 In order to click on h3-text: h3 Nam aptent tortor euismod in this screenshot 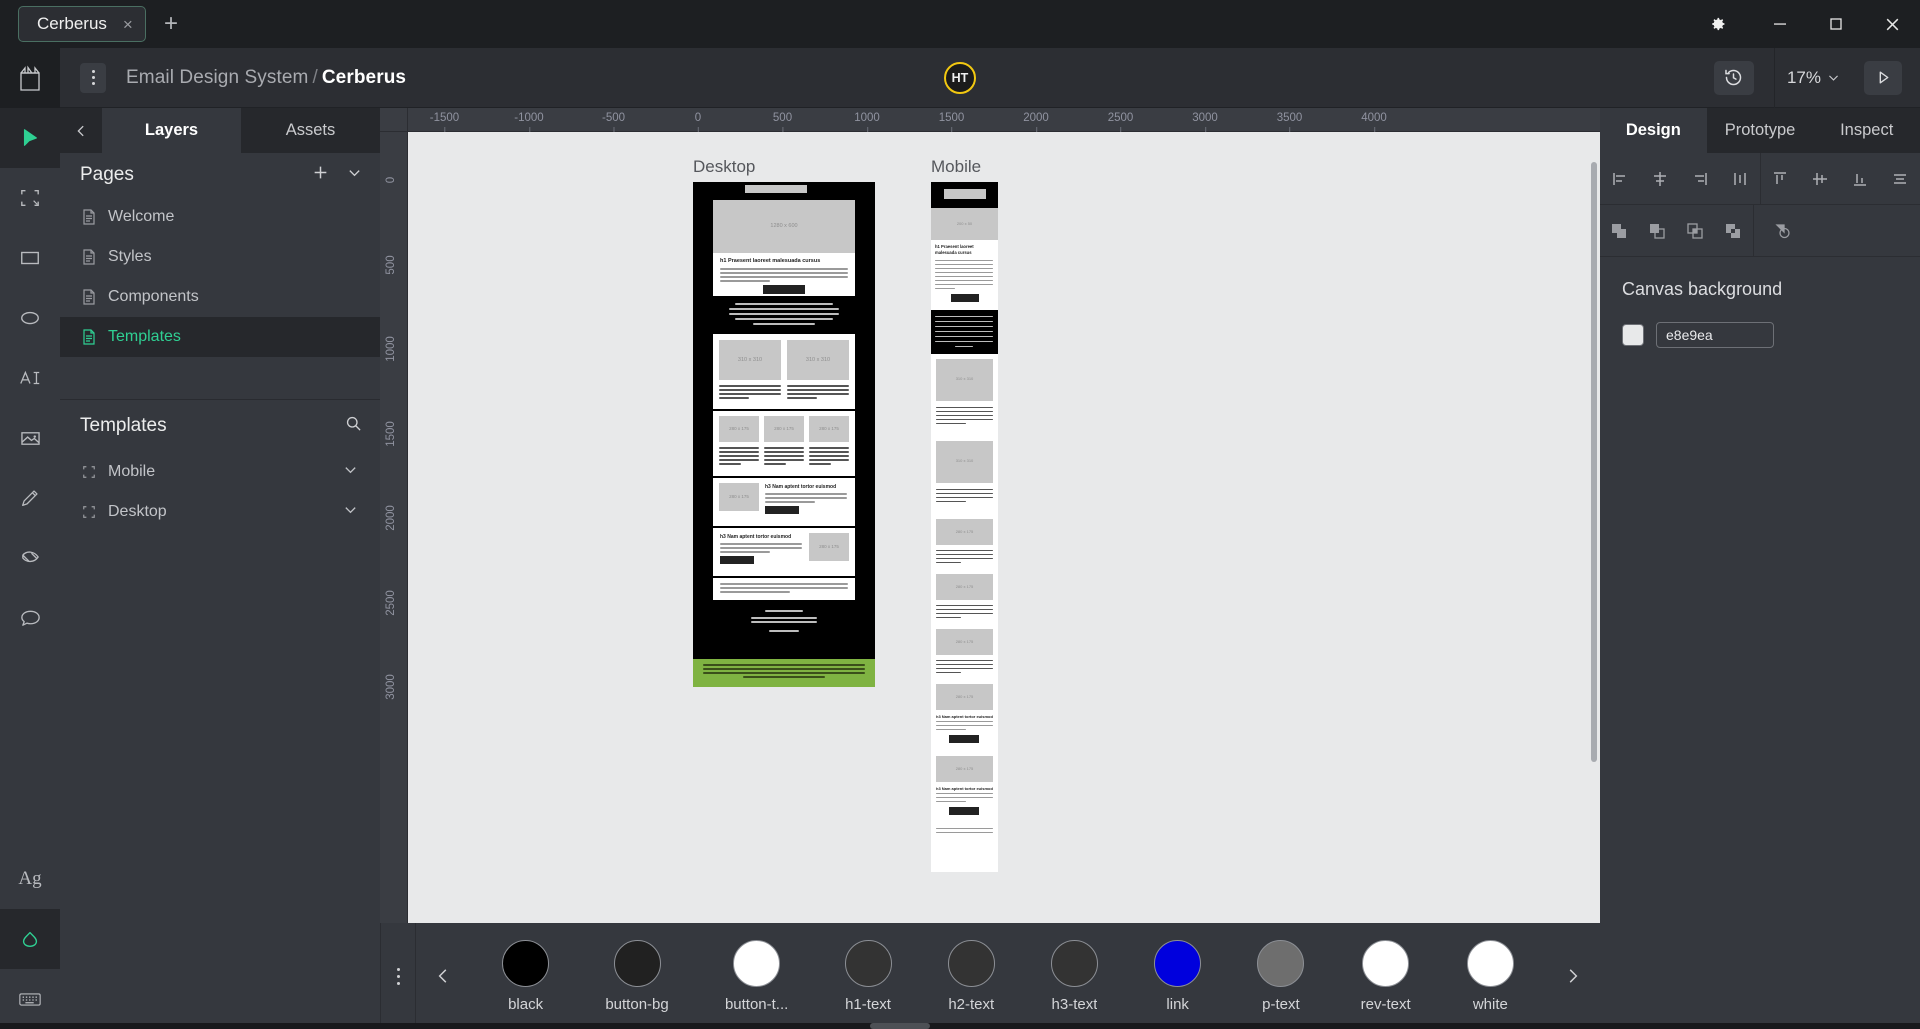, I will do `click(801, 487)`.